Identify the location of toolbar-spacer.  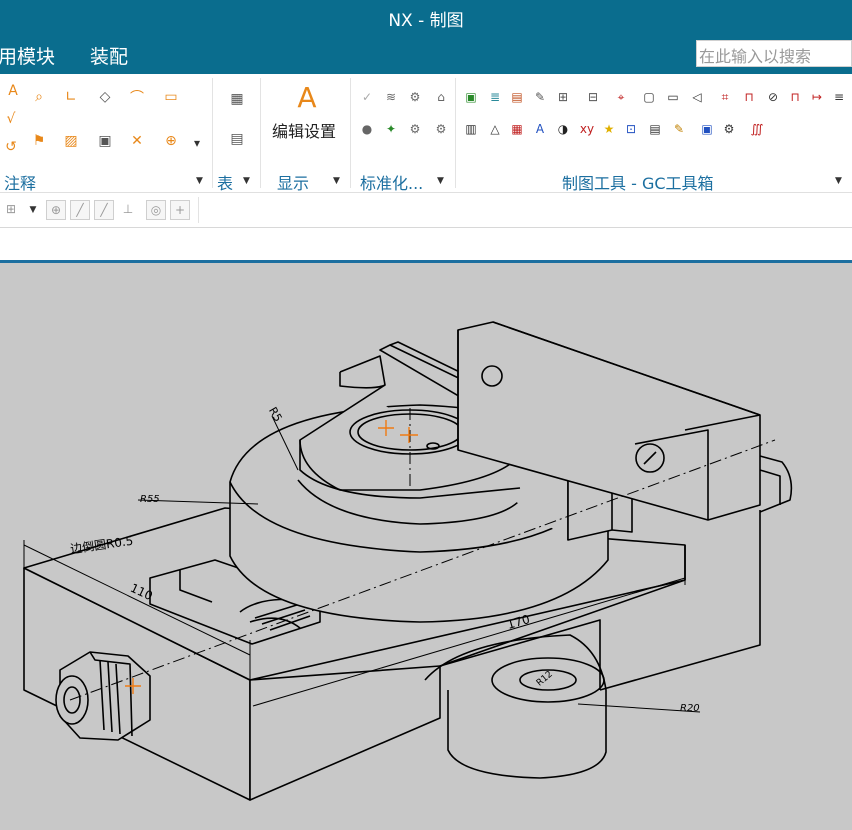
(426, 244).